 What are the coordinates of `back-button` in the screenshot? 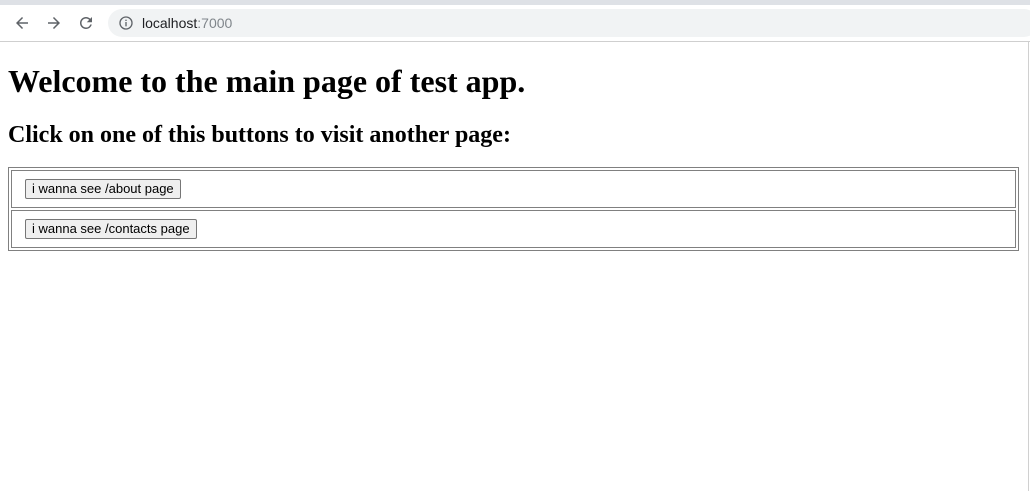 It's located at (22, 23).